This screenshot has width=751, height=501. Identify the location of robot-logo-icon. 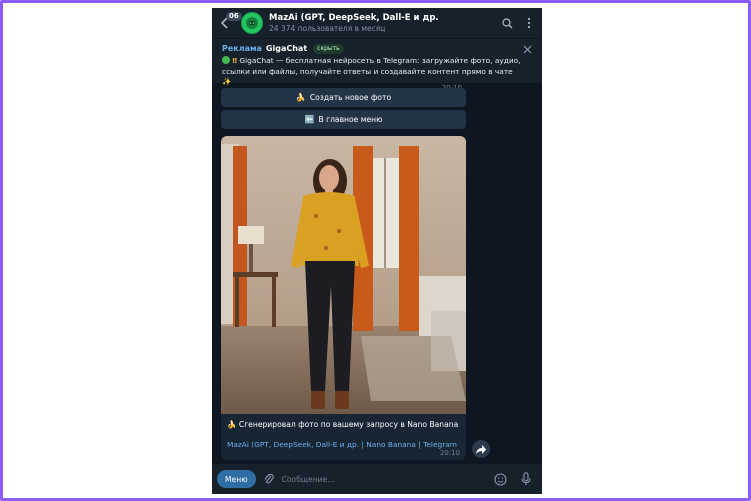
(252, 23).